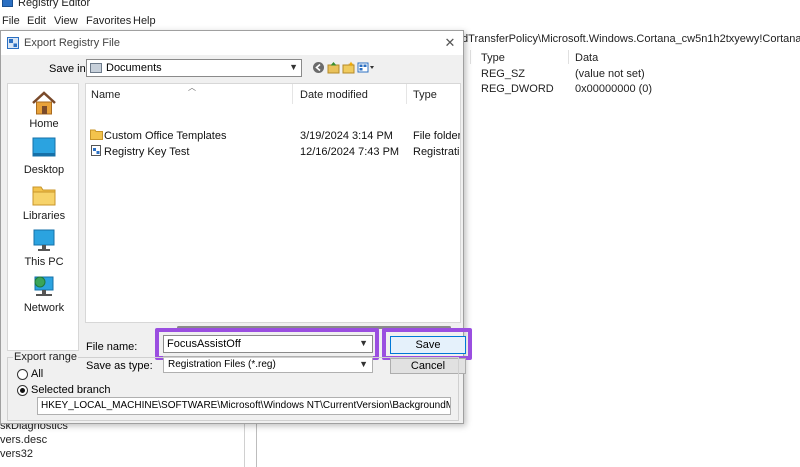  I want to click on this-pc-icon, so click(44, 241).